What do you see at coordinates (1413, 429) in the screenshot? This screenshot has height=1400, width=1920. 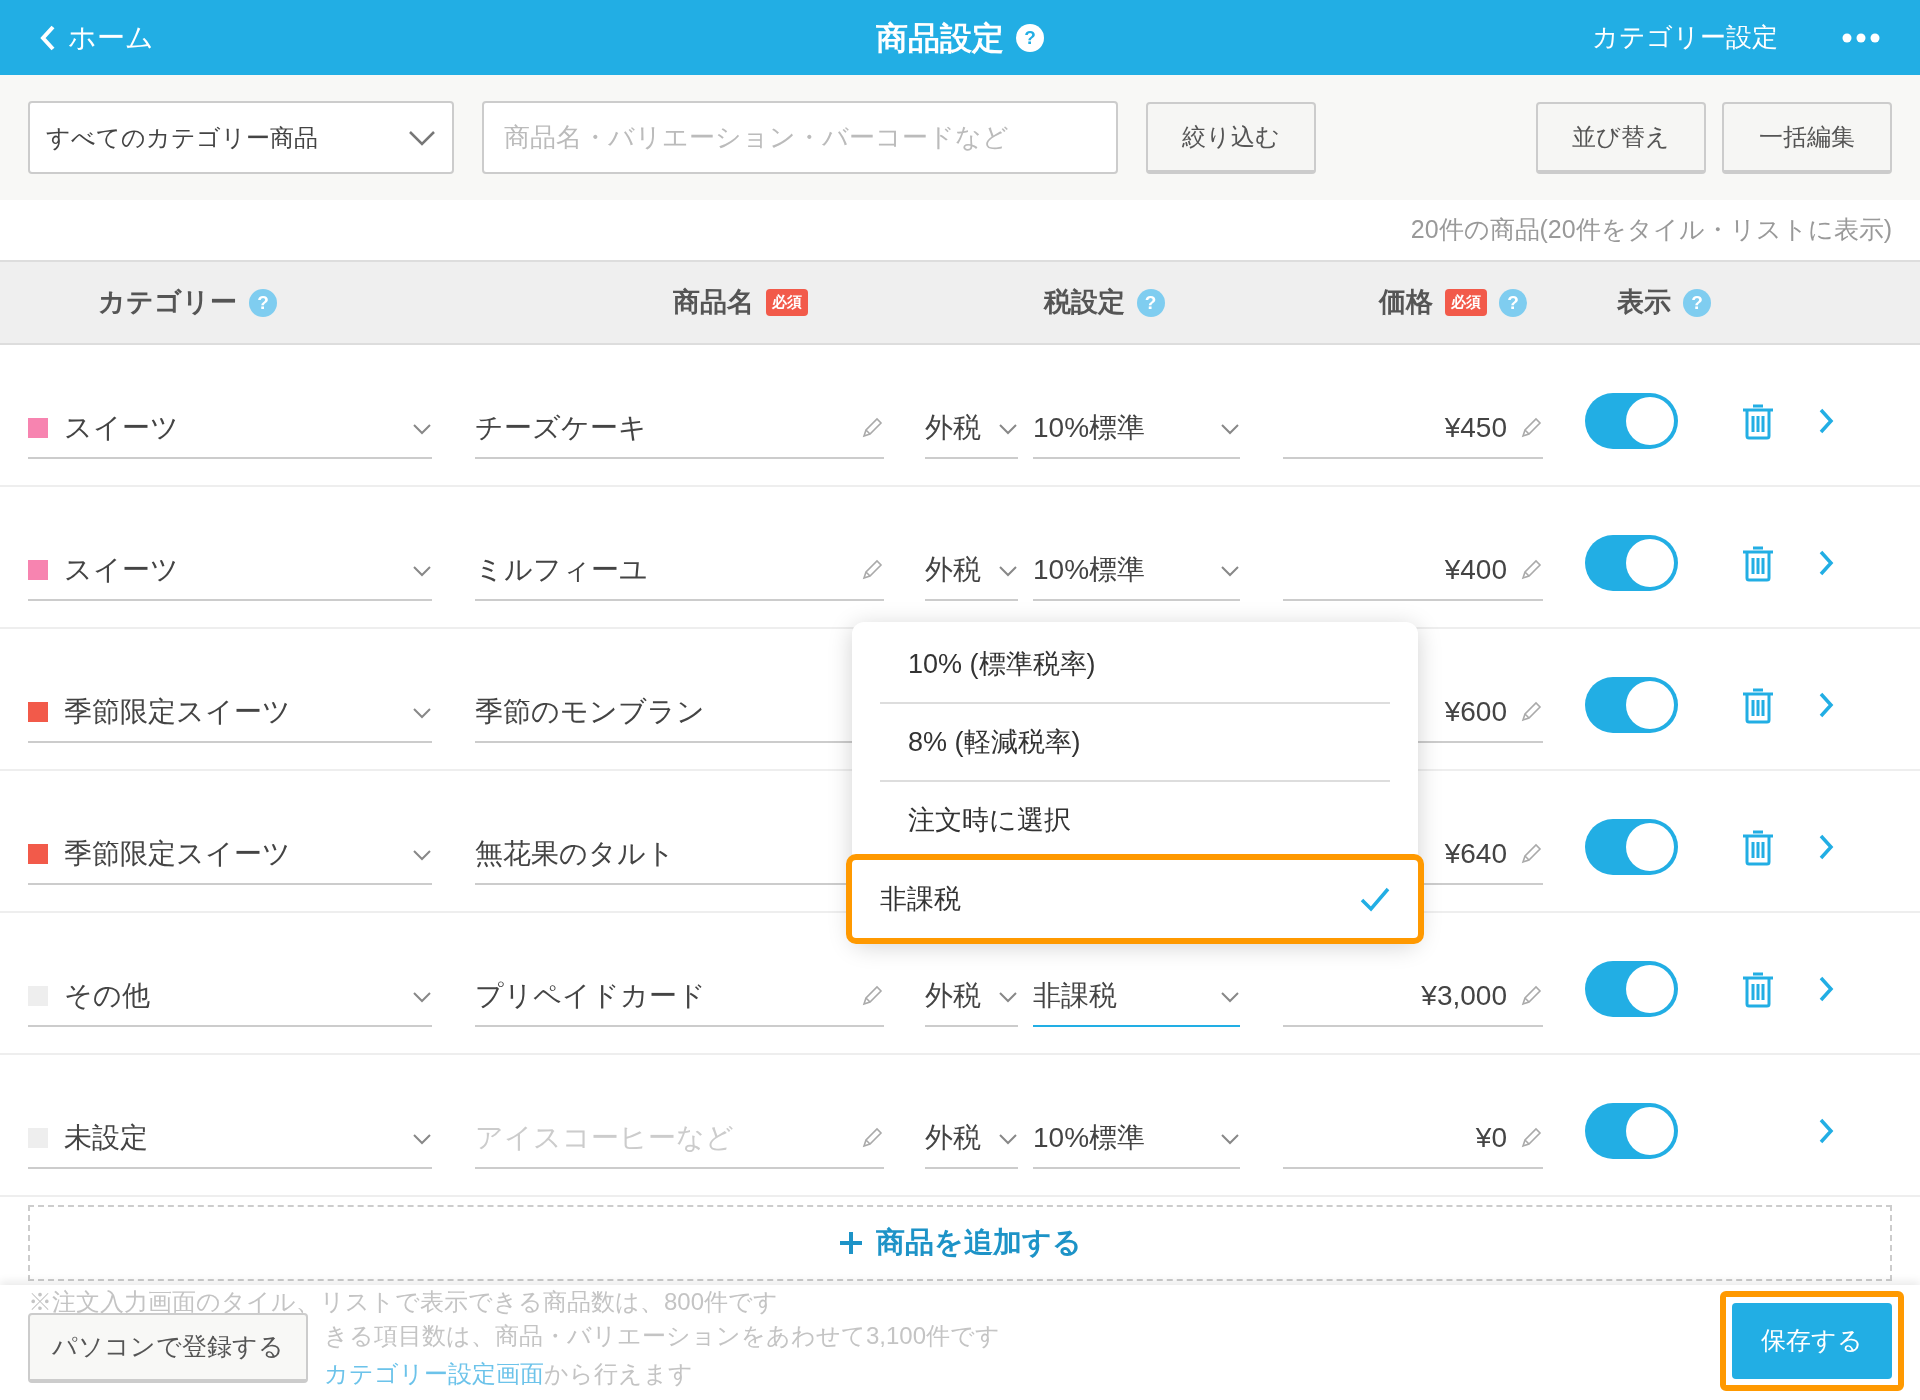 I see `price-field: ¥450` at bounding box center [1413, 429].